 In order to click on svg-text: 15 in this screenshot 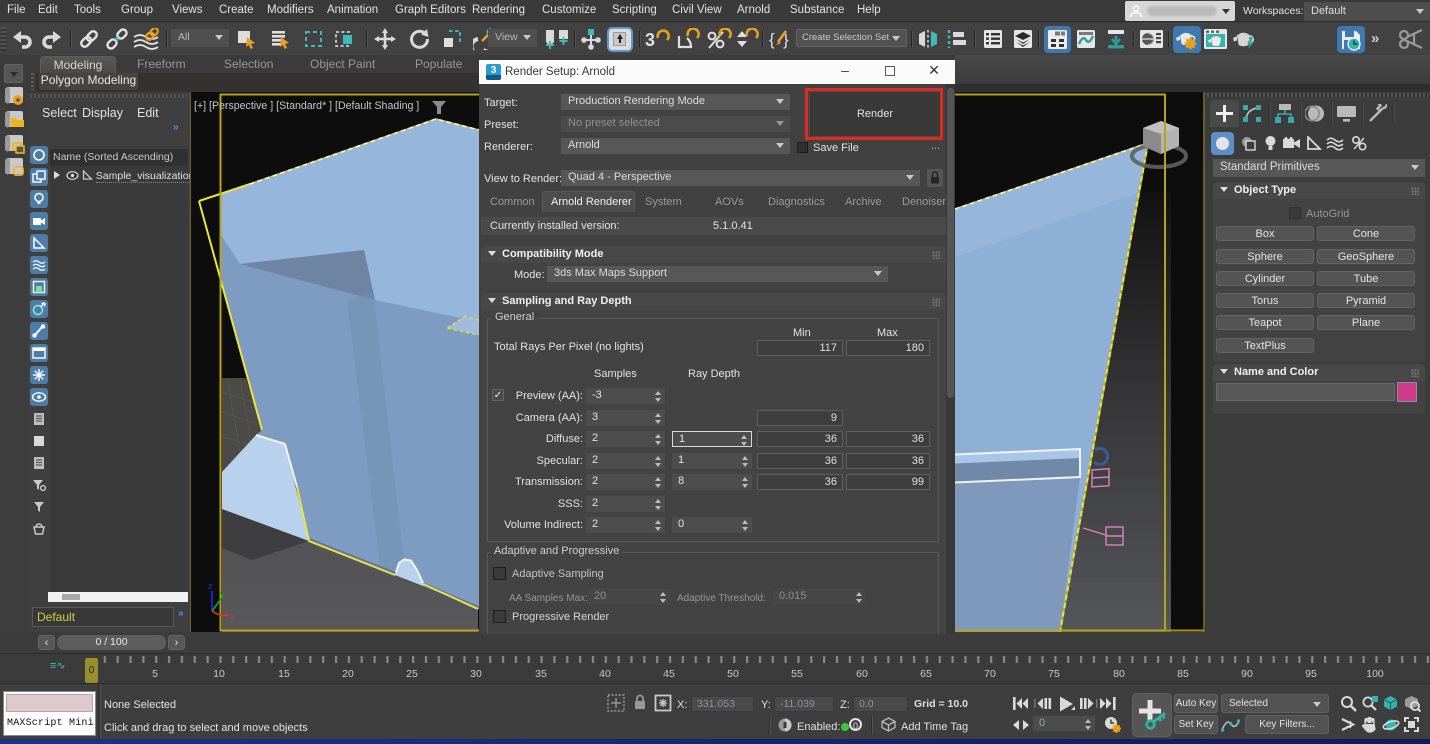, I will do `click(284, 674)`.